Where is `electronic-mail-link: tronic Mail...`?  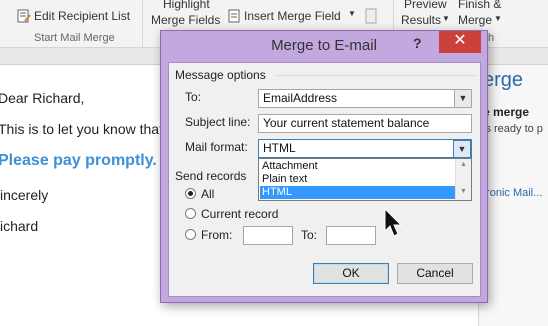 electronic-mail-link: tronic Mail... is located at coordinates (512, 193).